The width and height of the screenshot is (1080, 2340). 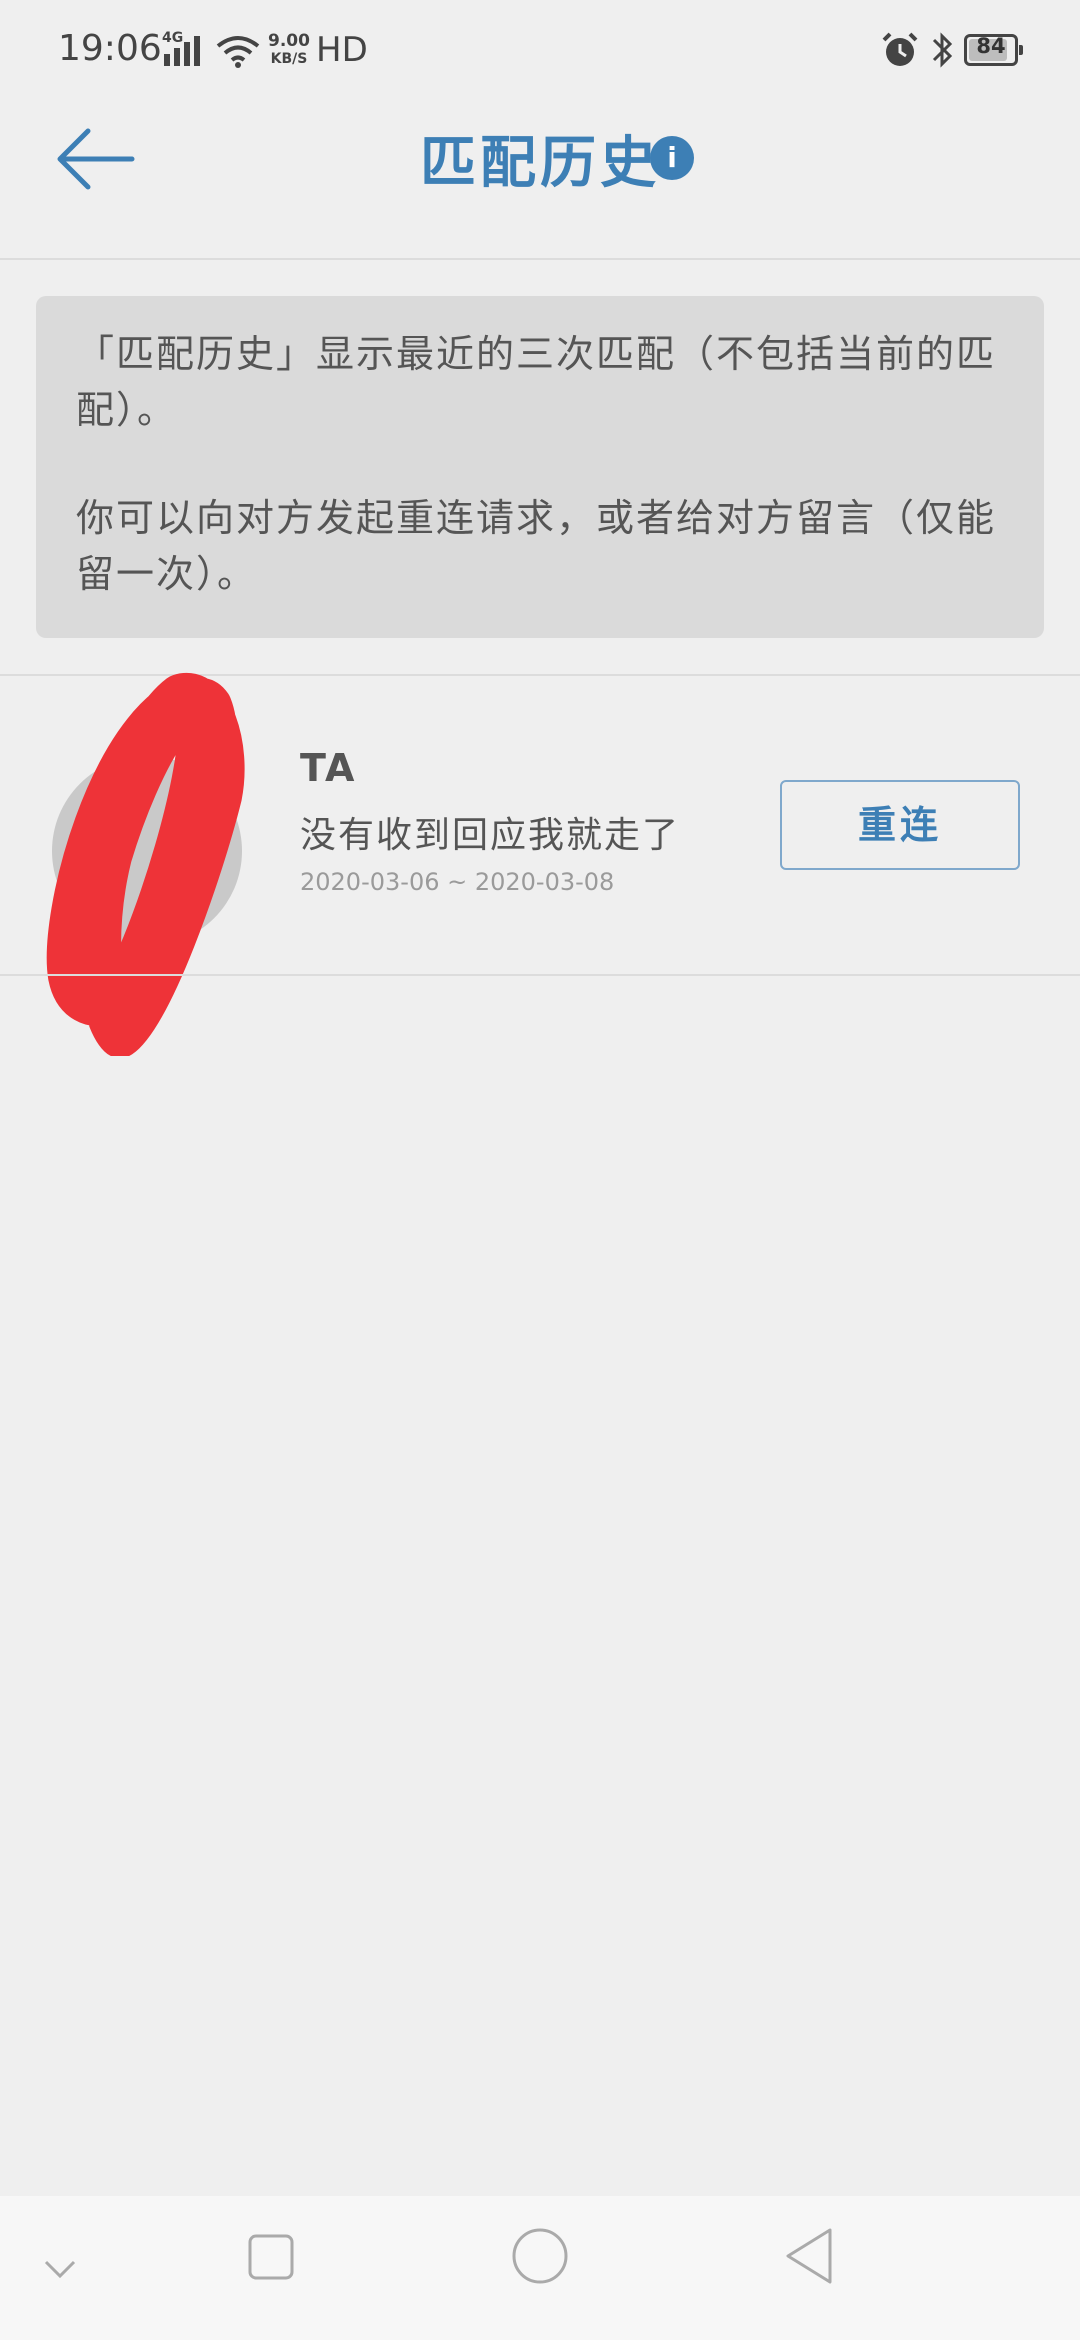 I want to click on header: 匹配历史 i, so click(x=540, y=180).